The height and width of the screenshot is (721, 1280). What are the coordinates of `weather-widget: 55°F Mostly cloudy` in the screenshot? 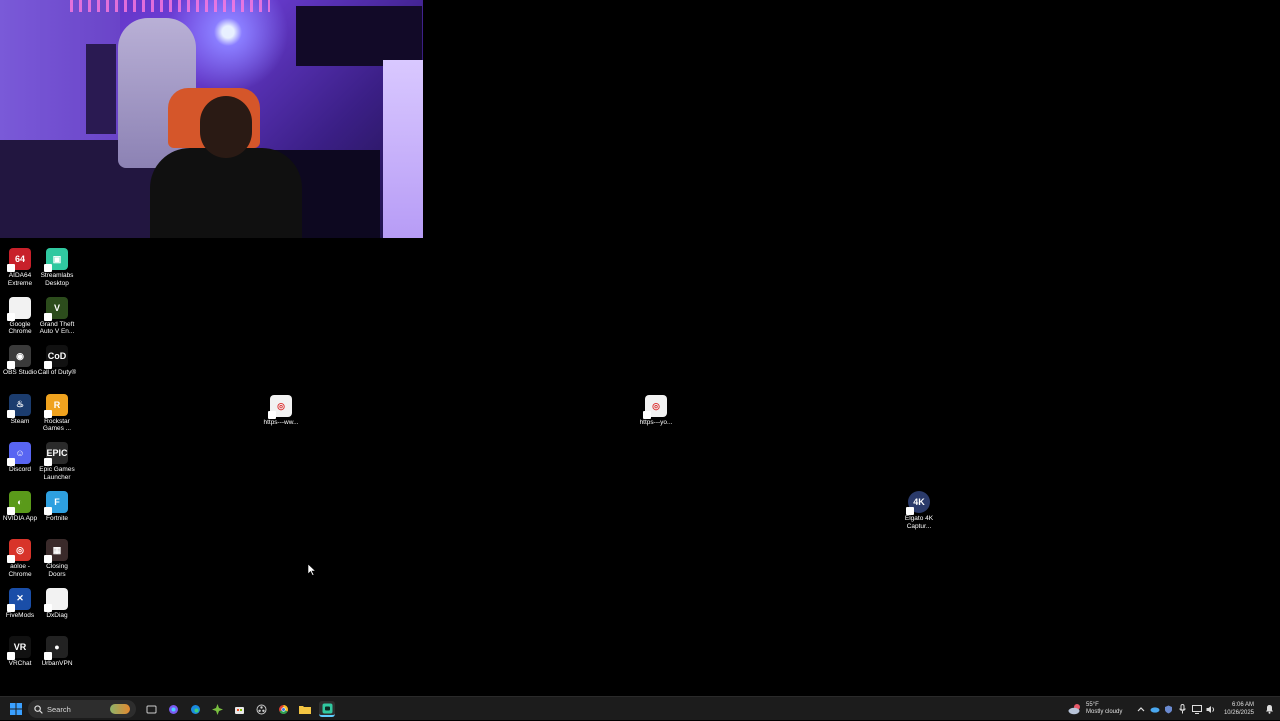 It's located at (1095, 709).